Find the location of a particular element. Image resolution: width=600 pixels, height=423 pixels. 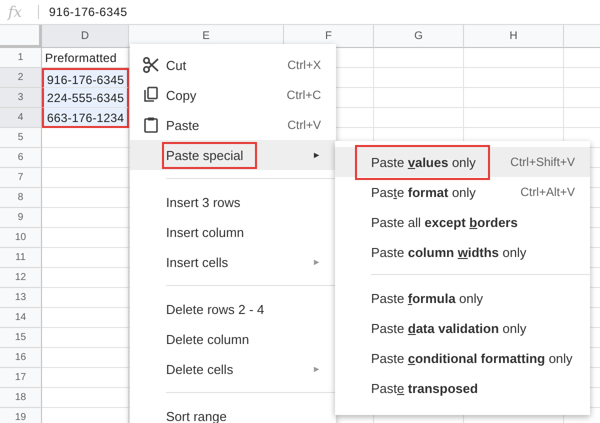

menu-item: Paste format only Ctrl+Alt+V is located at coordinates (462, 192).